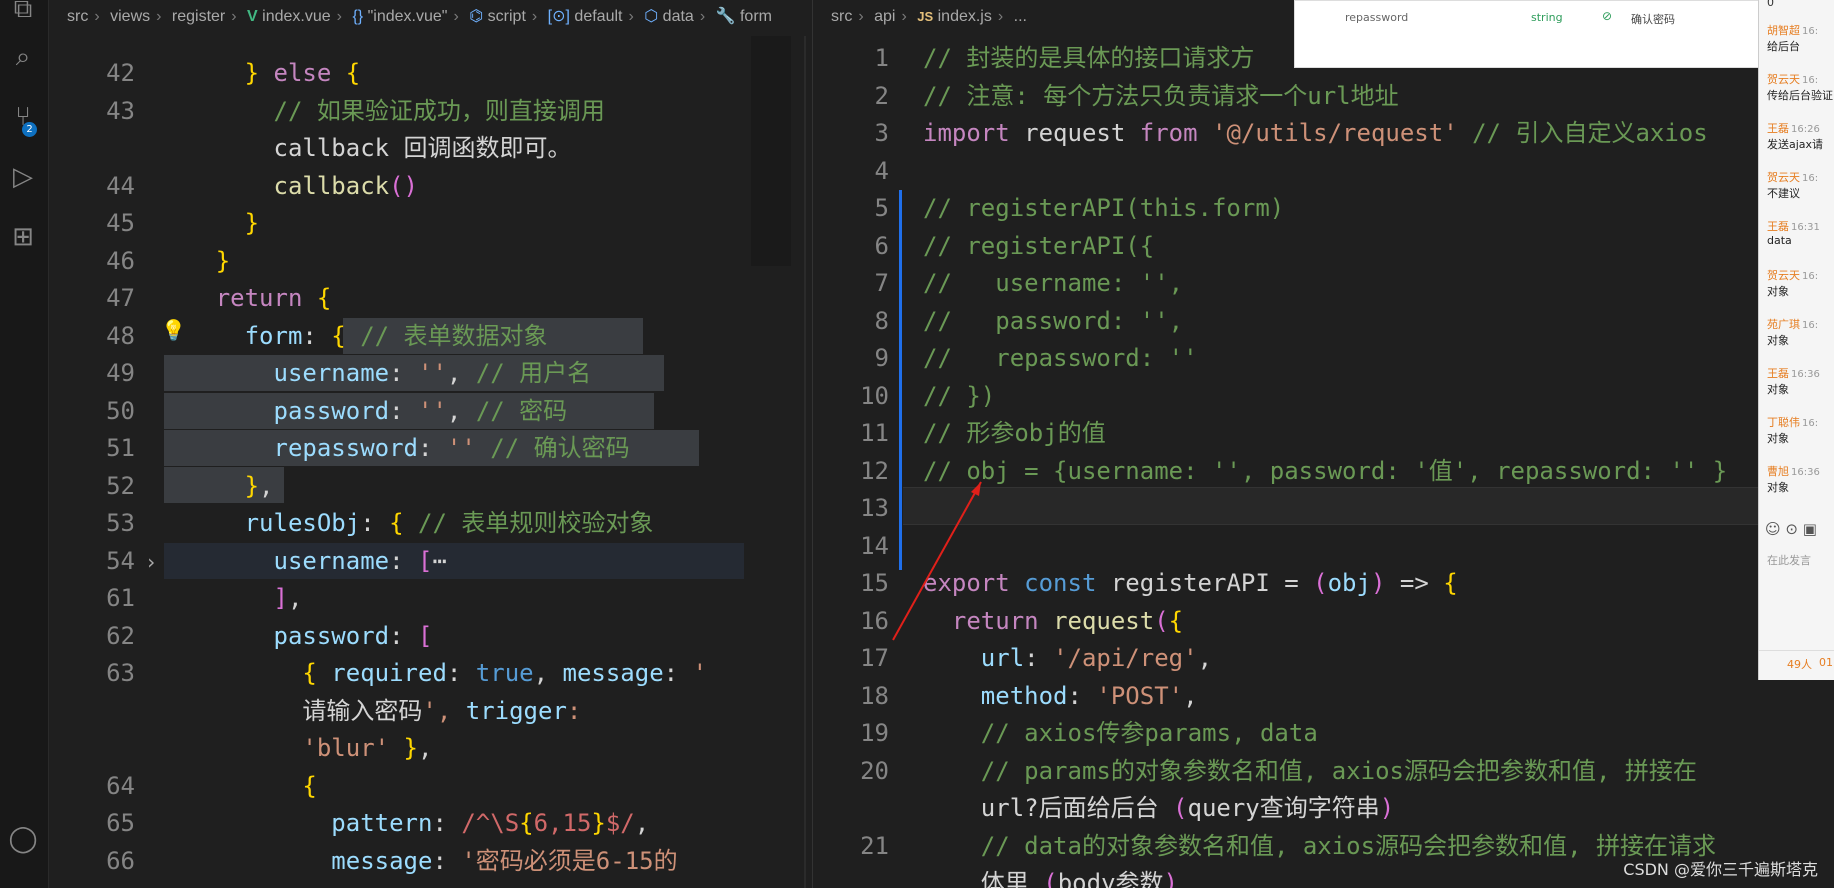  What do you see at coordinates (959, 397) in the screenshot?
I see `code-text: // })` at bounding box center [959, 397].